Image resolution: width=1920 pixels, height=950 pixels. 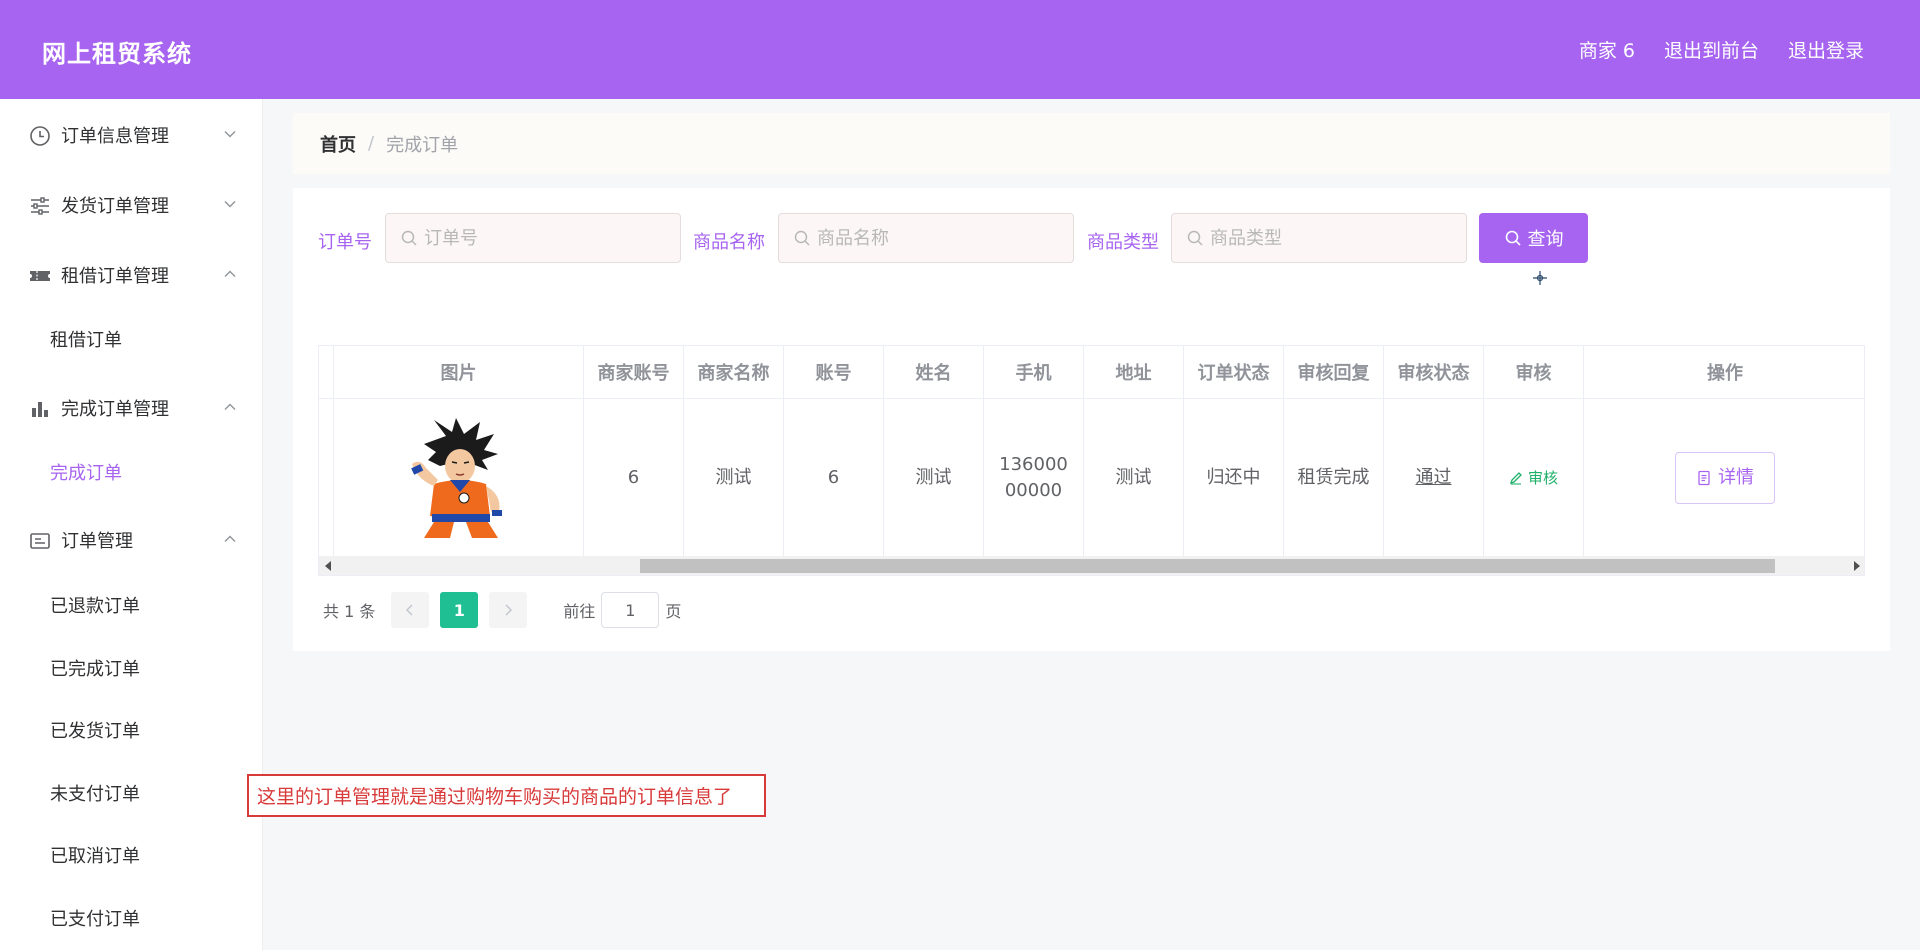 What do you see at coordinates (1234, 372) in the screenshot?
I see `col-order-status-header: 订单状态` at bounding box center [1234, 372].